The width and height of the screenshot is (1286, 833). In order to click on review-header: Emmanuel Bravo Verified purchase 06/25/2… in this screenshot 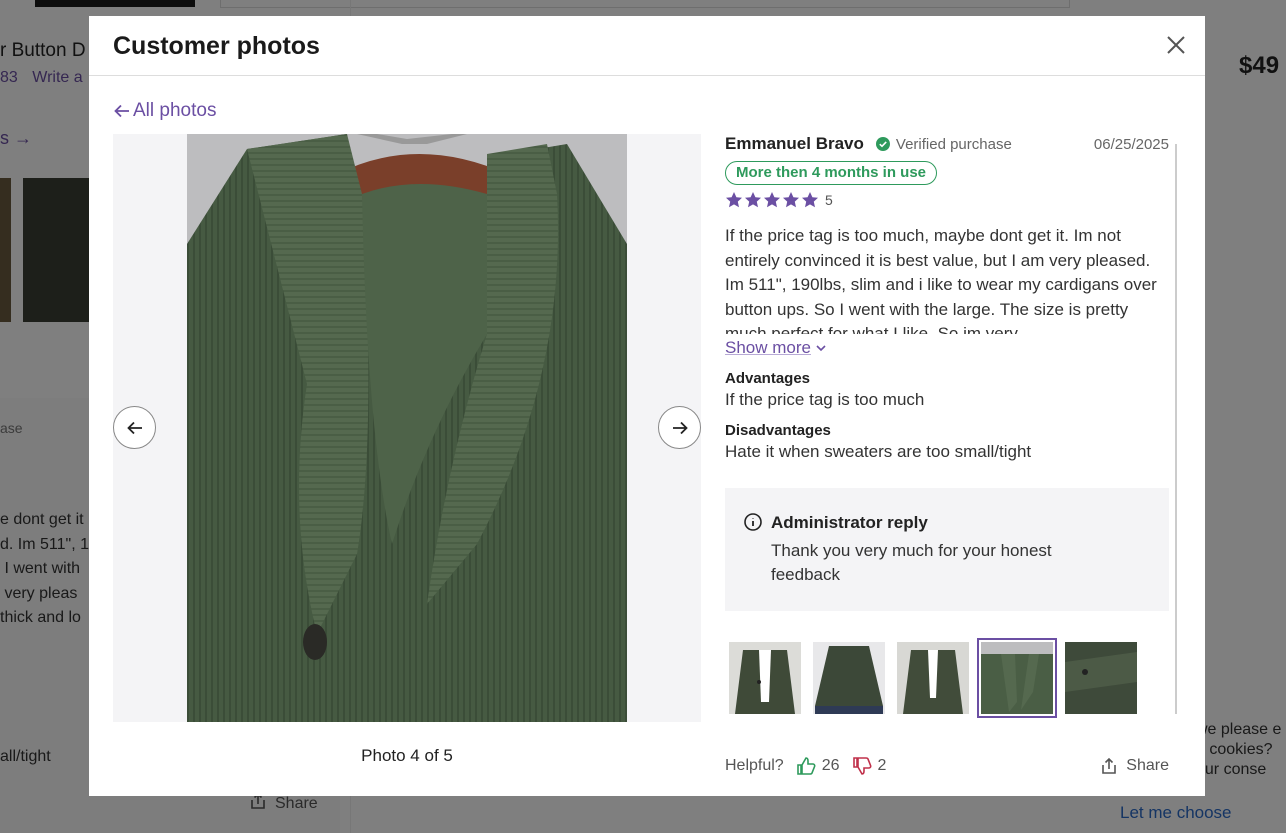, I will do `click(947, 144)`.